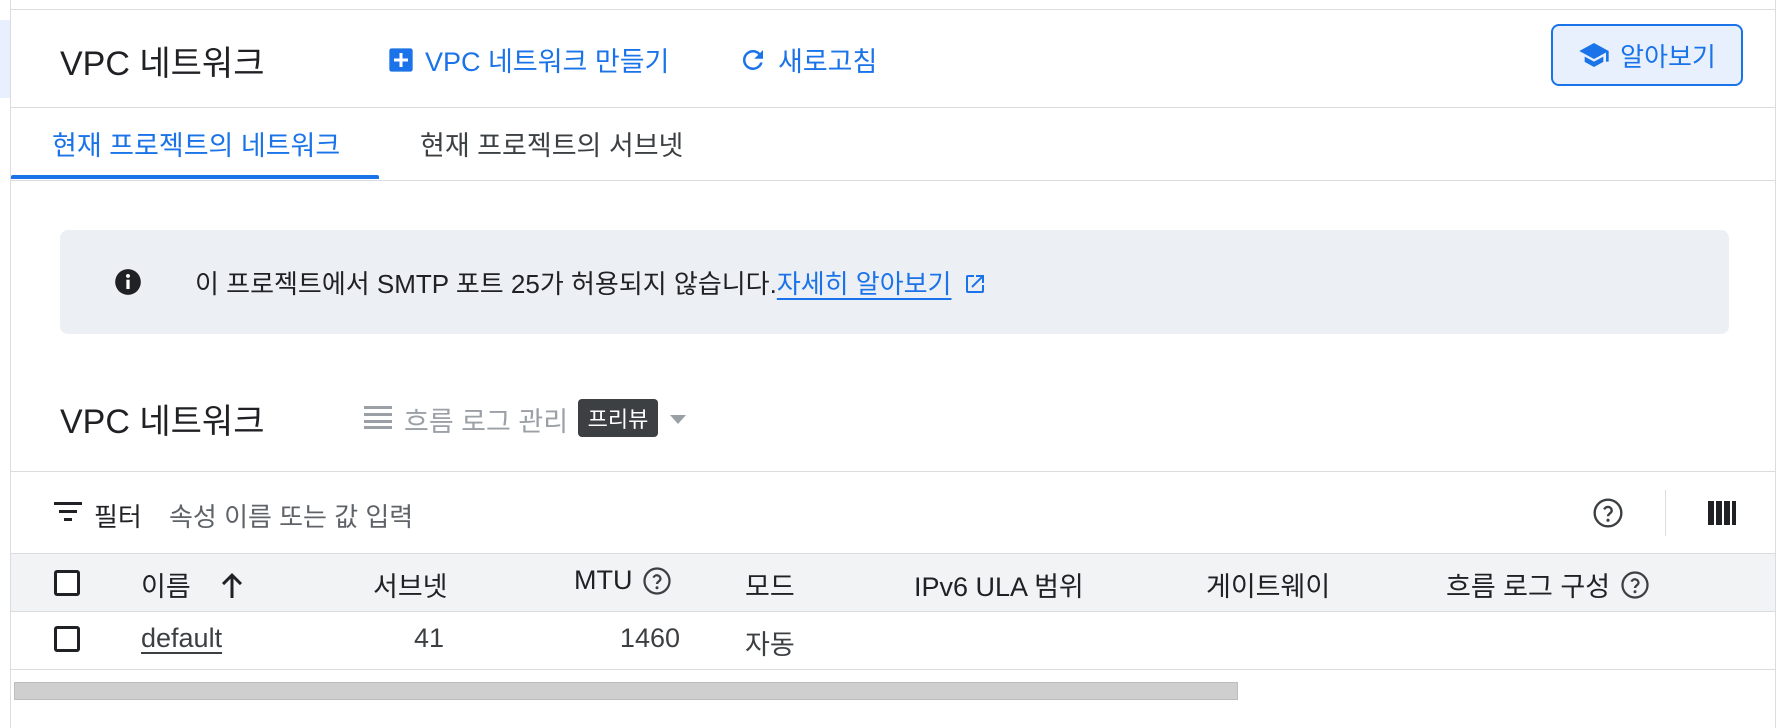  Describe the element at coordinates (770, 645) in the screenshot. I see `mode-cell: 자동` at that location.